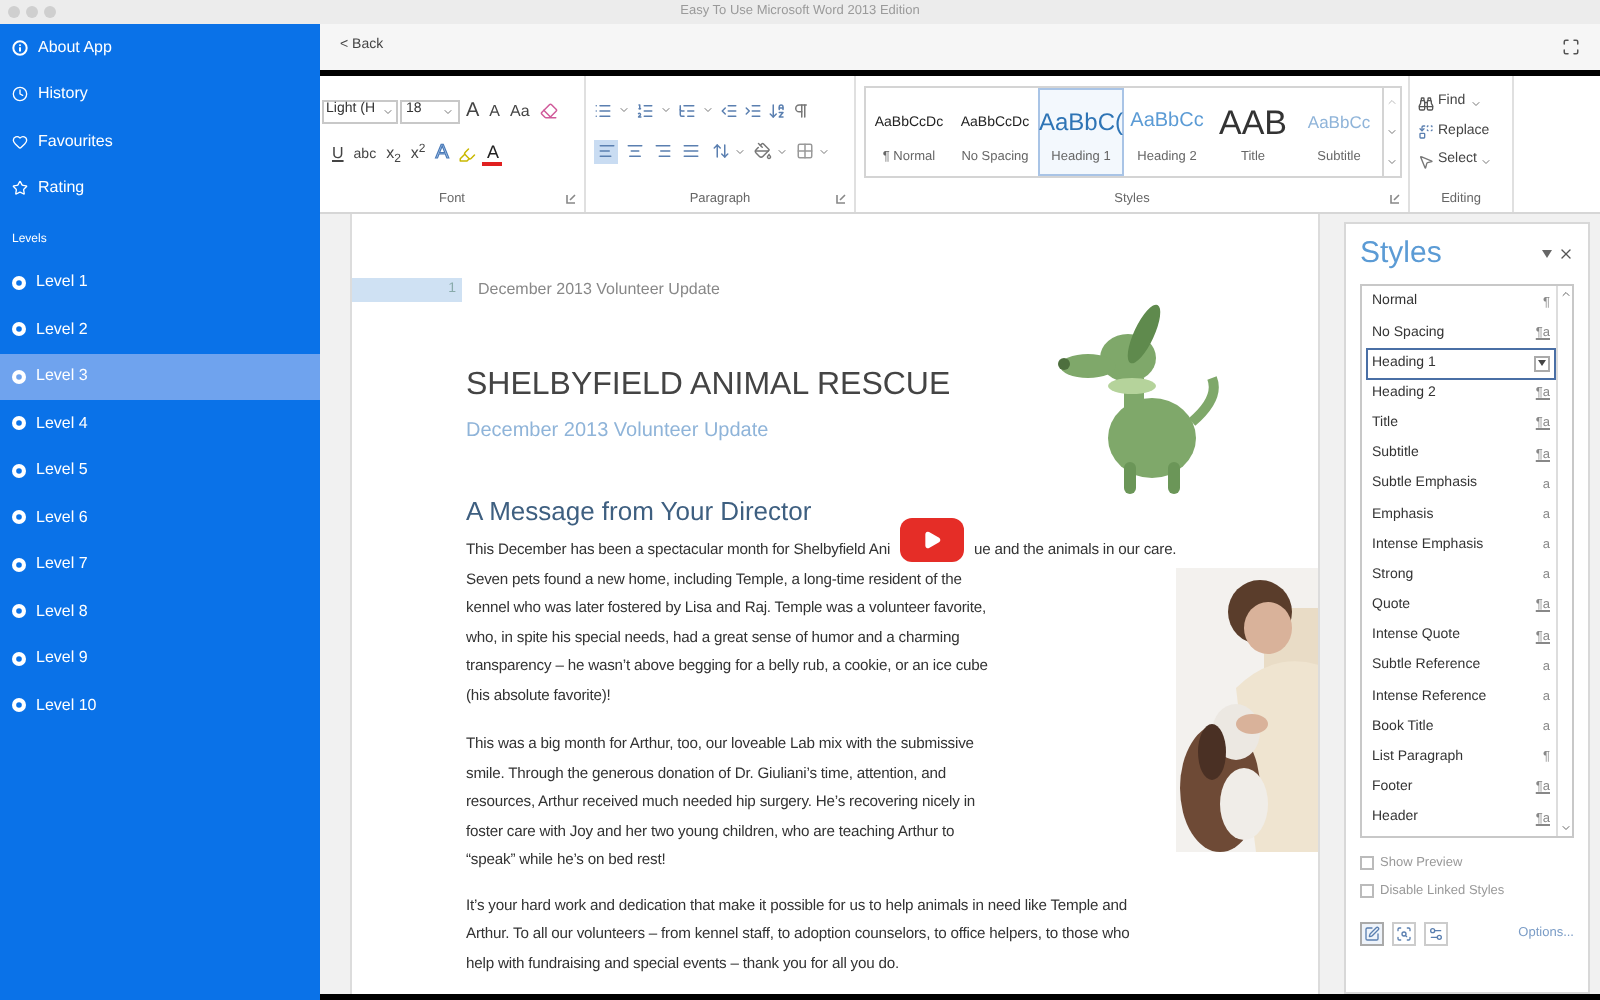  Describe the element at coordinates (599, 290) in the screenshot. I see `page-header: December 2013 Volunteer Update` at that location.